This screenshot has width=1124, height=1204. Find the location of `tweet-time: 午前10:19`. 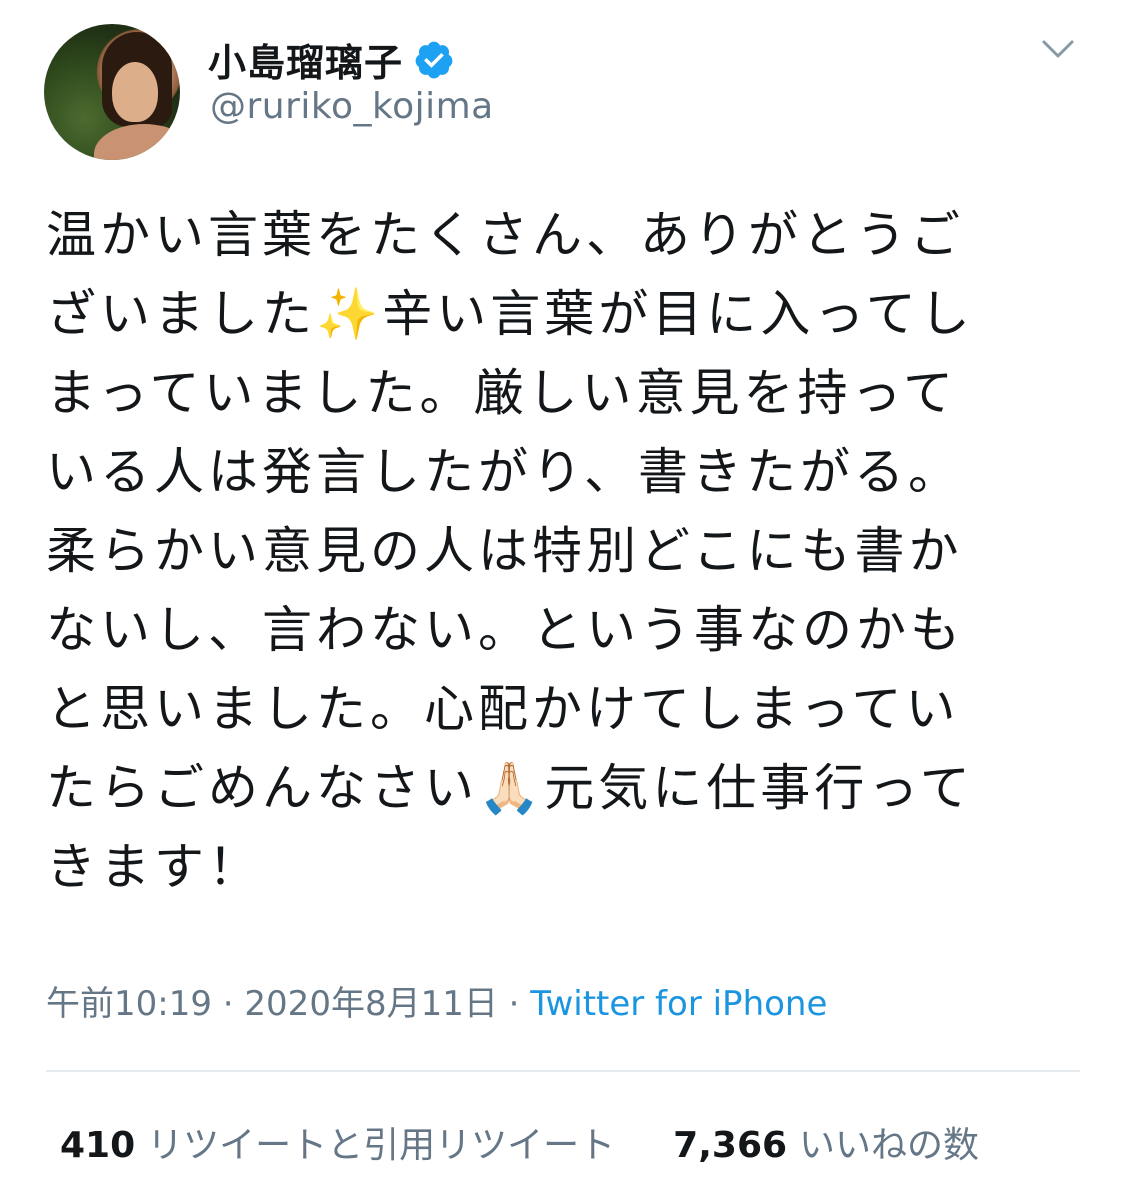

tweet-time: 午前10:19 is located at coordinates (129, 1004).